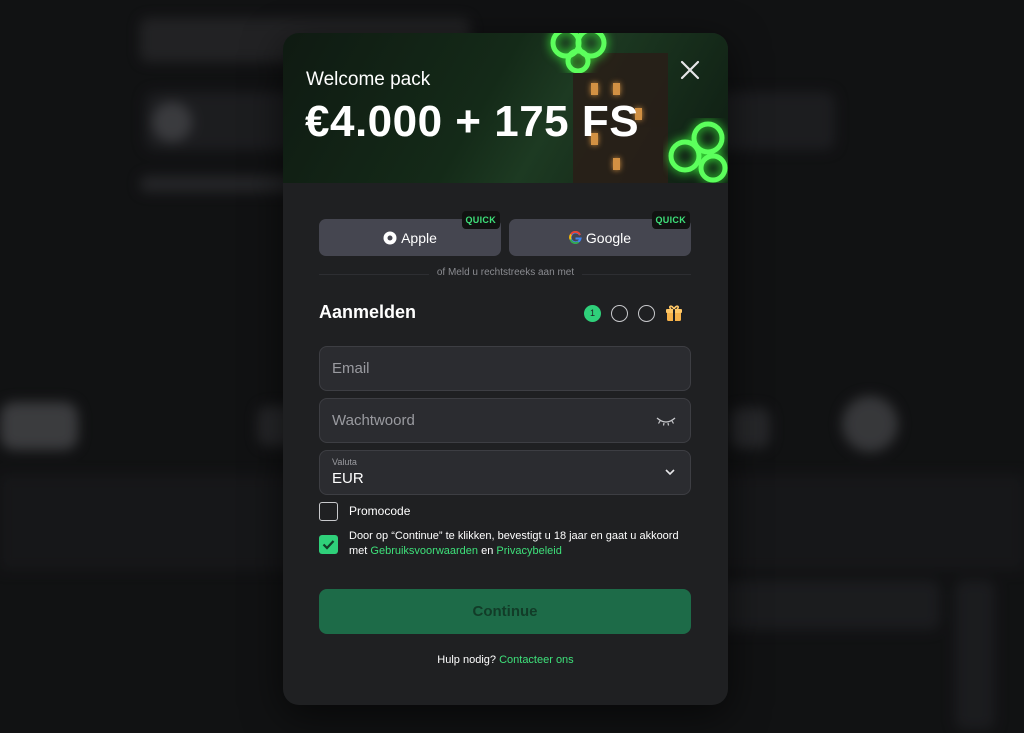 Image resolution: width=1024 pixels, height=733 pixels. I want to click on step-1: 1, so click(592, 313).